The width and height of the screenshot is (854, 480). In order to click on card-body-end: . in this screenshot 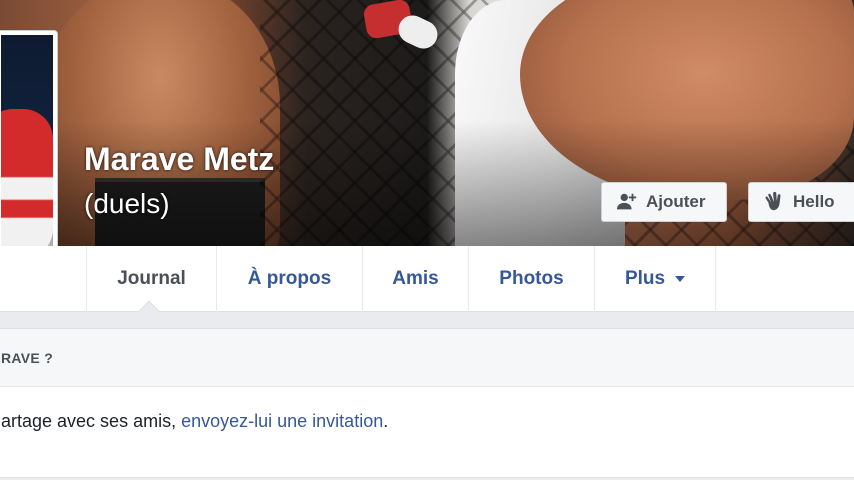, I will do `click(386, 421)`.